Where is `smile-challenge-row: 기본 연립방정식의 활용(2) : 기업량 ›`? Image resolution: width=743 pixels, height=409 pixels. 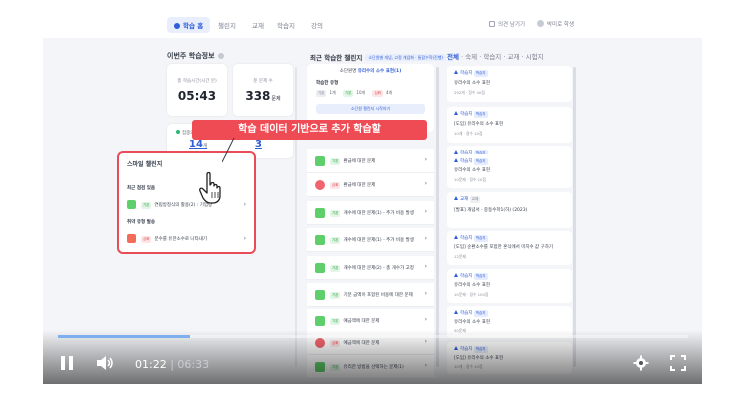 smile-challenge-row: 기본 연립방정식의 활용(2) : 기업량 › is located at coordinates (186, 205).